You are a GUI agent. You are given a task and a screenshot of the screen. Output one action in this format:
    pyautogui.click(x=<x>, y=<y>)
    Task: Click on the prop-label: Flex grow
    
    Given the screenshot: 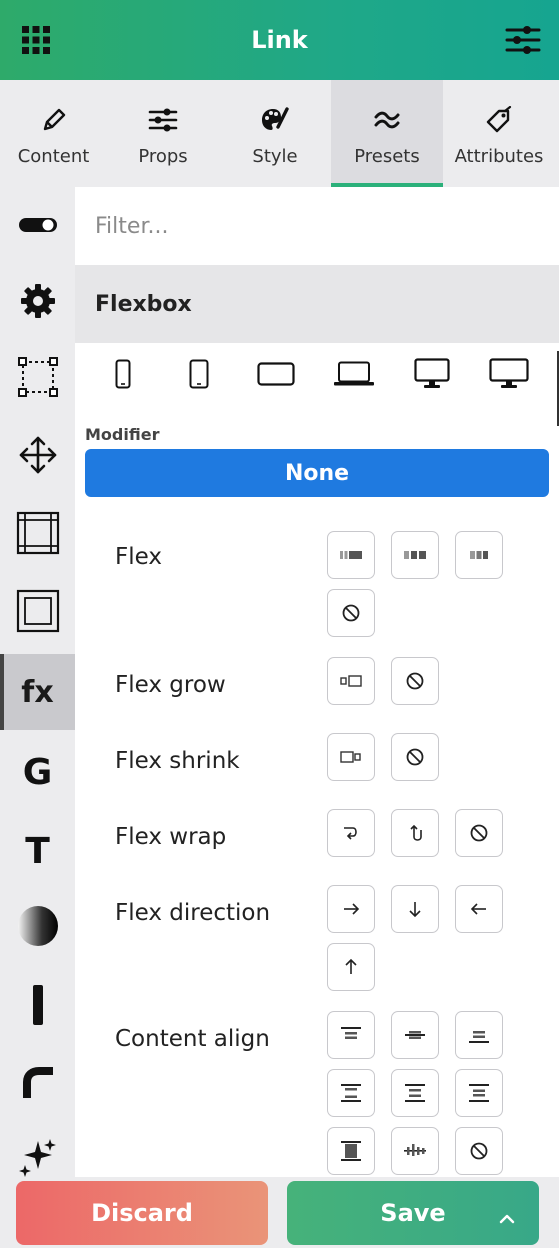 What is the action you would take?
    pyautogui.click(x=170, y=685)
    